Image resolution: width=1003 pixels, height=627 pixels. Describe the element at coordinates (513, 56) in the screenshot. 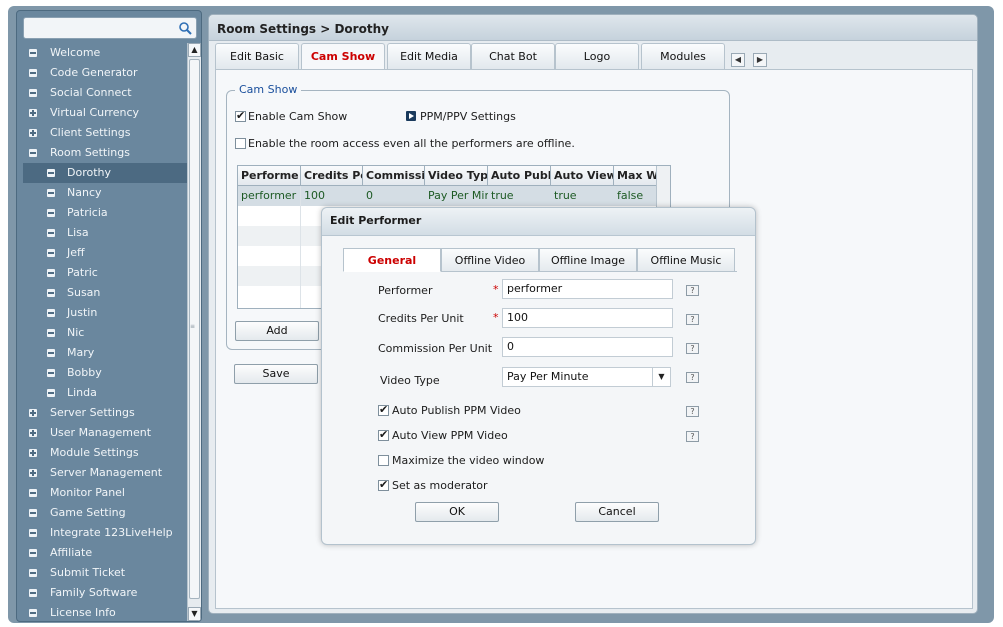

I see `tab-chat-bot: Chat Bot` at that location.